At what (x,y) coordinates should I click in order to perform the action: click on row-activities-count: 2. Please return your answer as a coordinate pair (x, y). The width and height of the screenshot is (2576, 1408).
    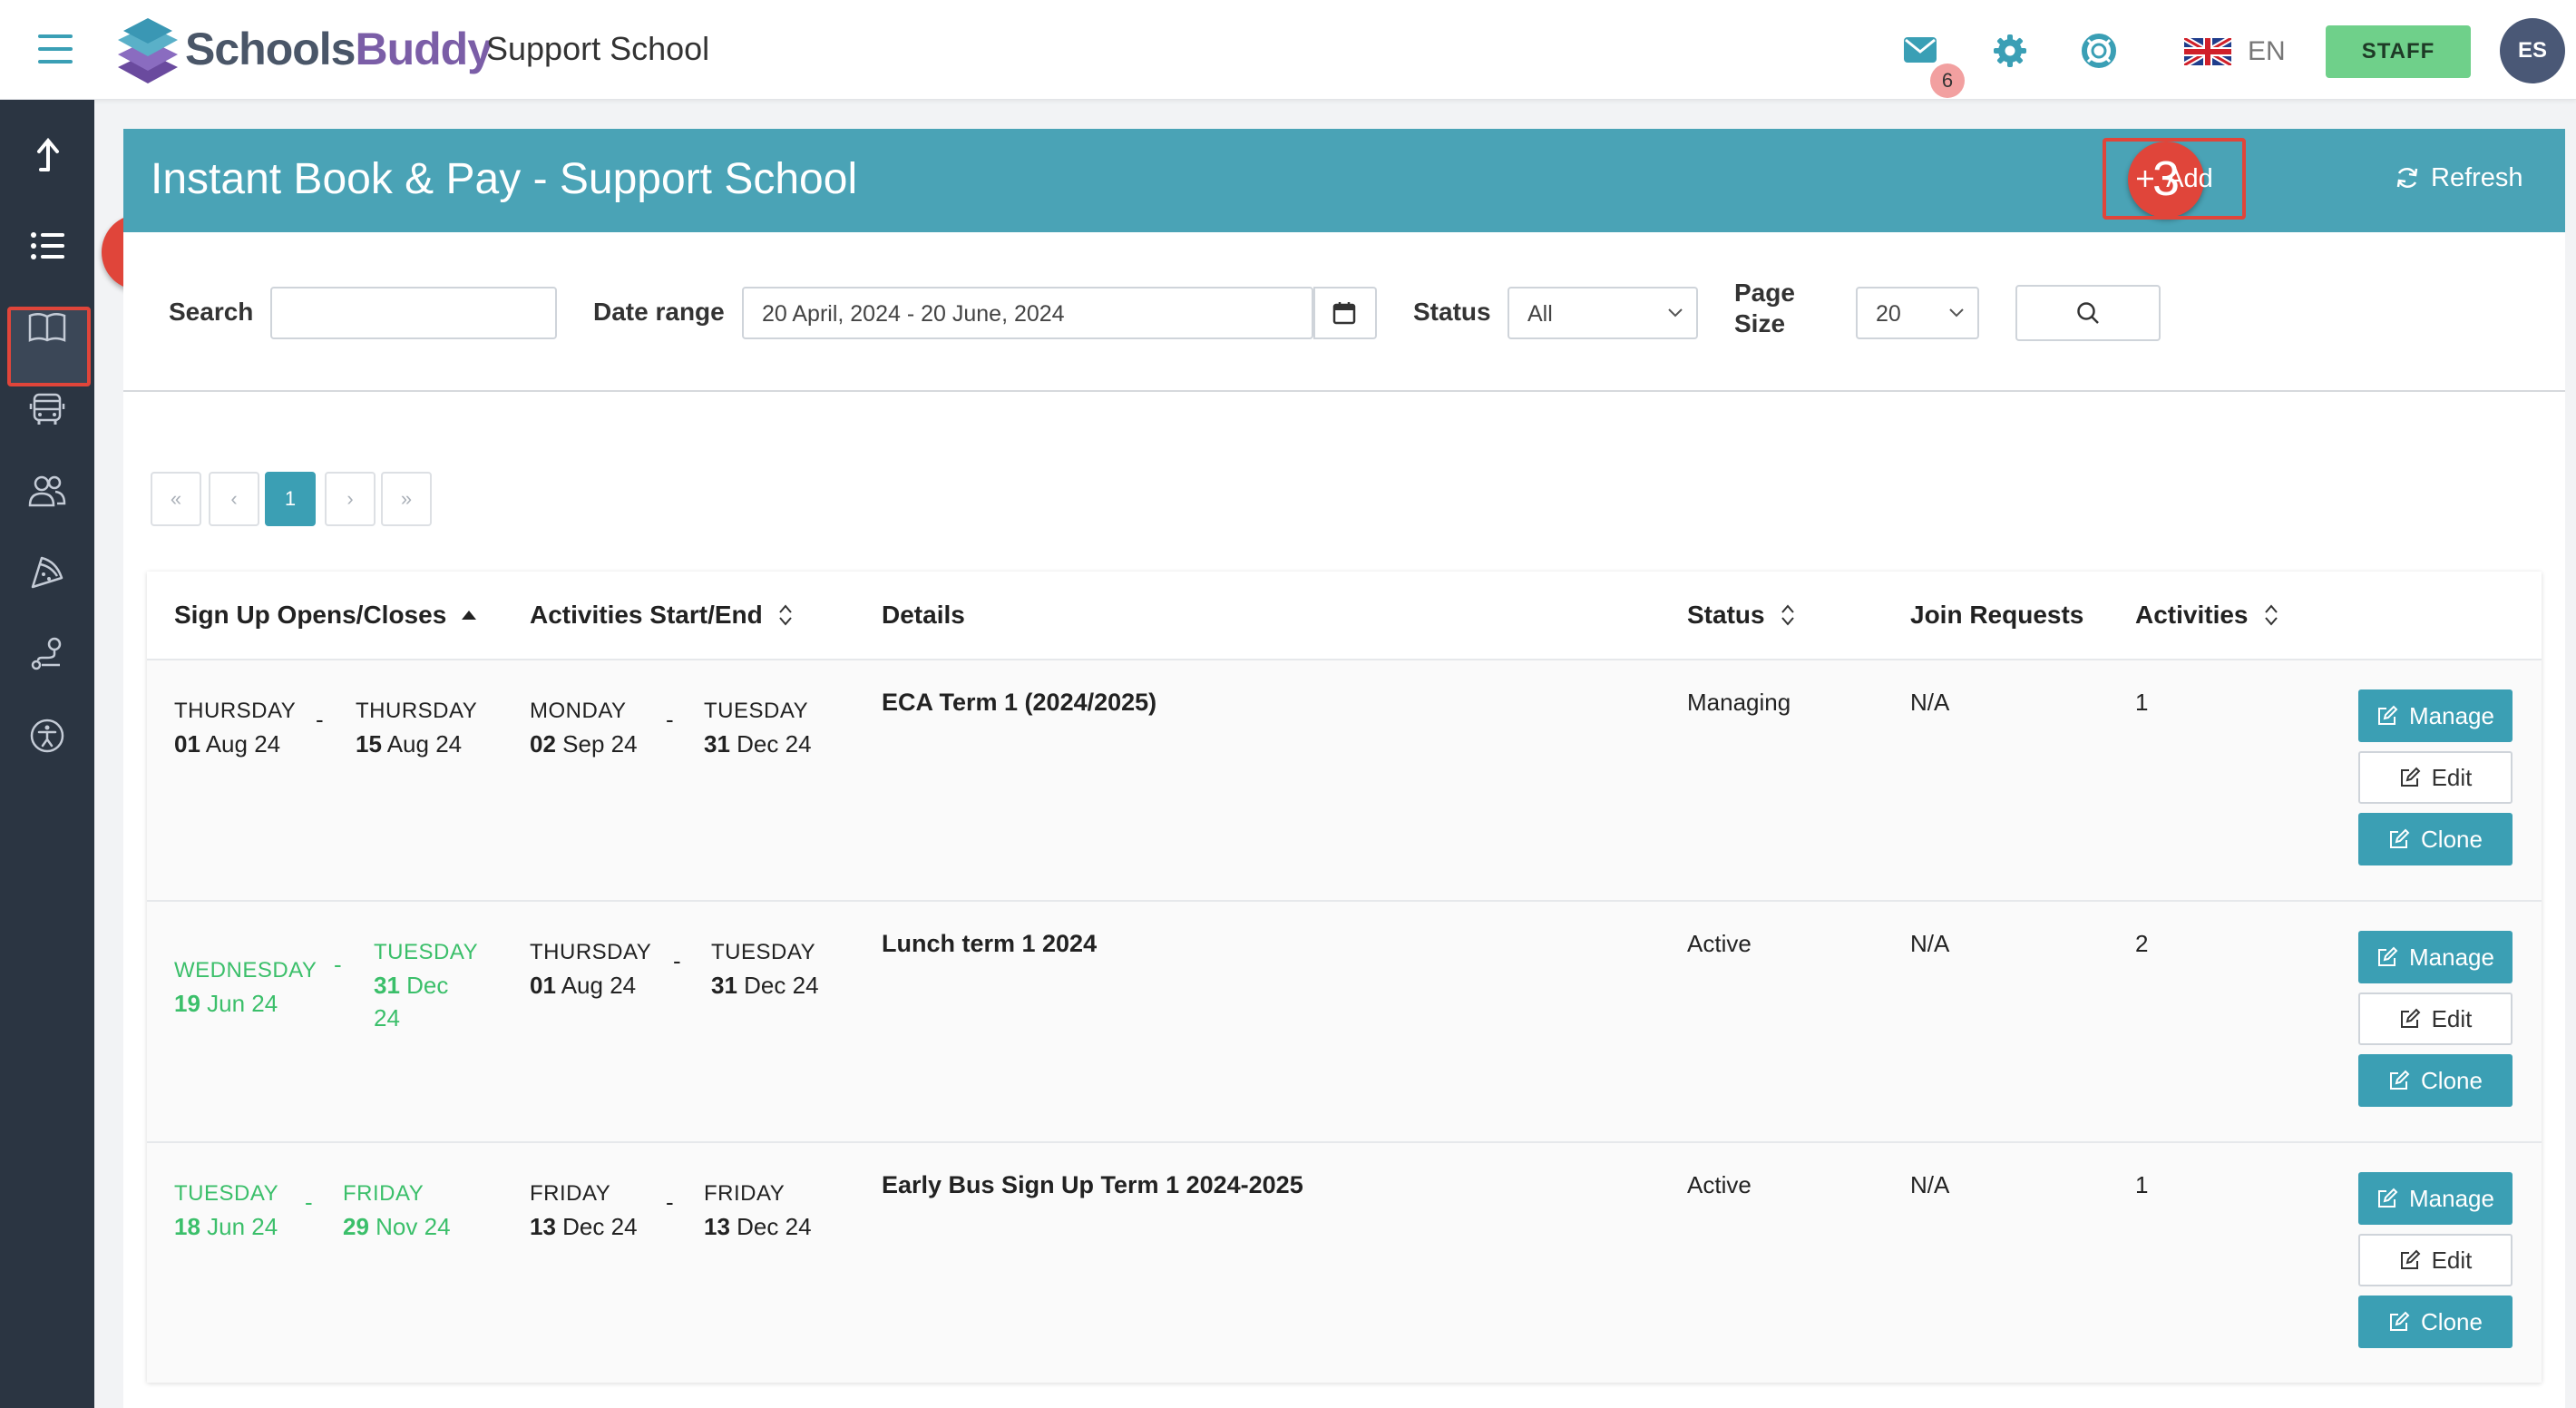
    Looking at the image, I should click on (2142, 943).